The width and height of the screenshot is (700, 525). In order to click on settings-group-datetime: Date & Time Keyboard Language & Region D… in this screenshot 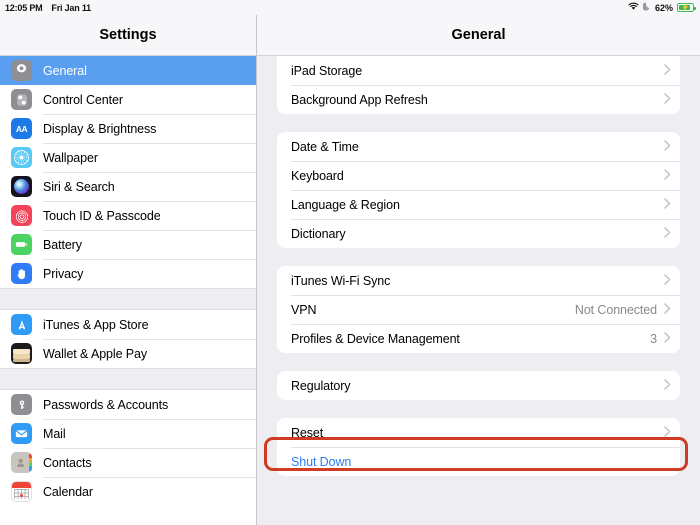, I will do `click(478, 190)`.